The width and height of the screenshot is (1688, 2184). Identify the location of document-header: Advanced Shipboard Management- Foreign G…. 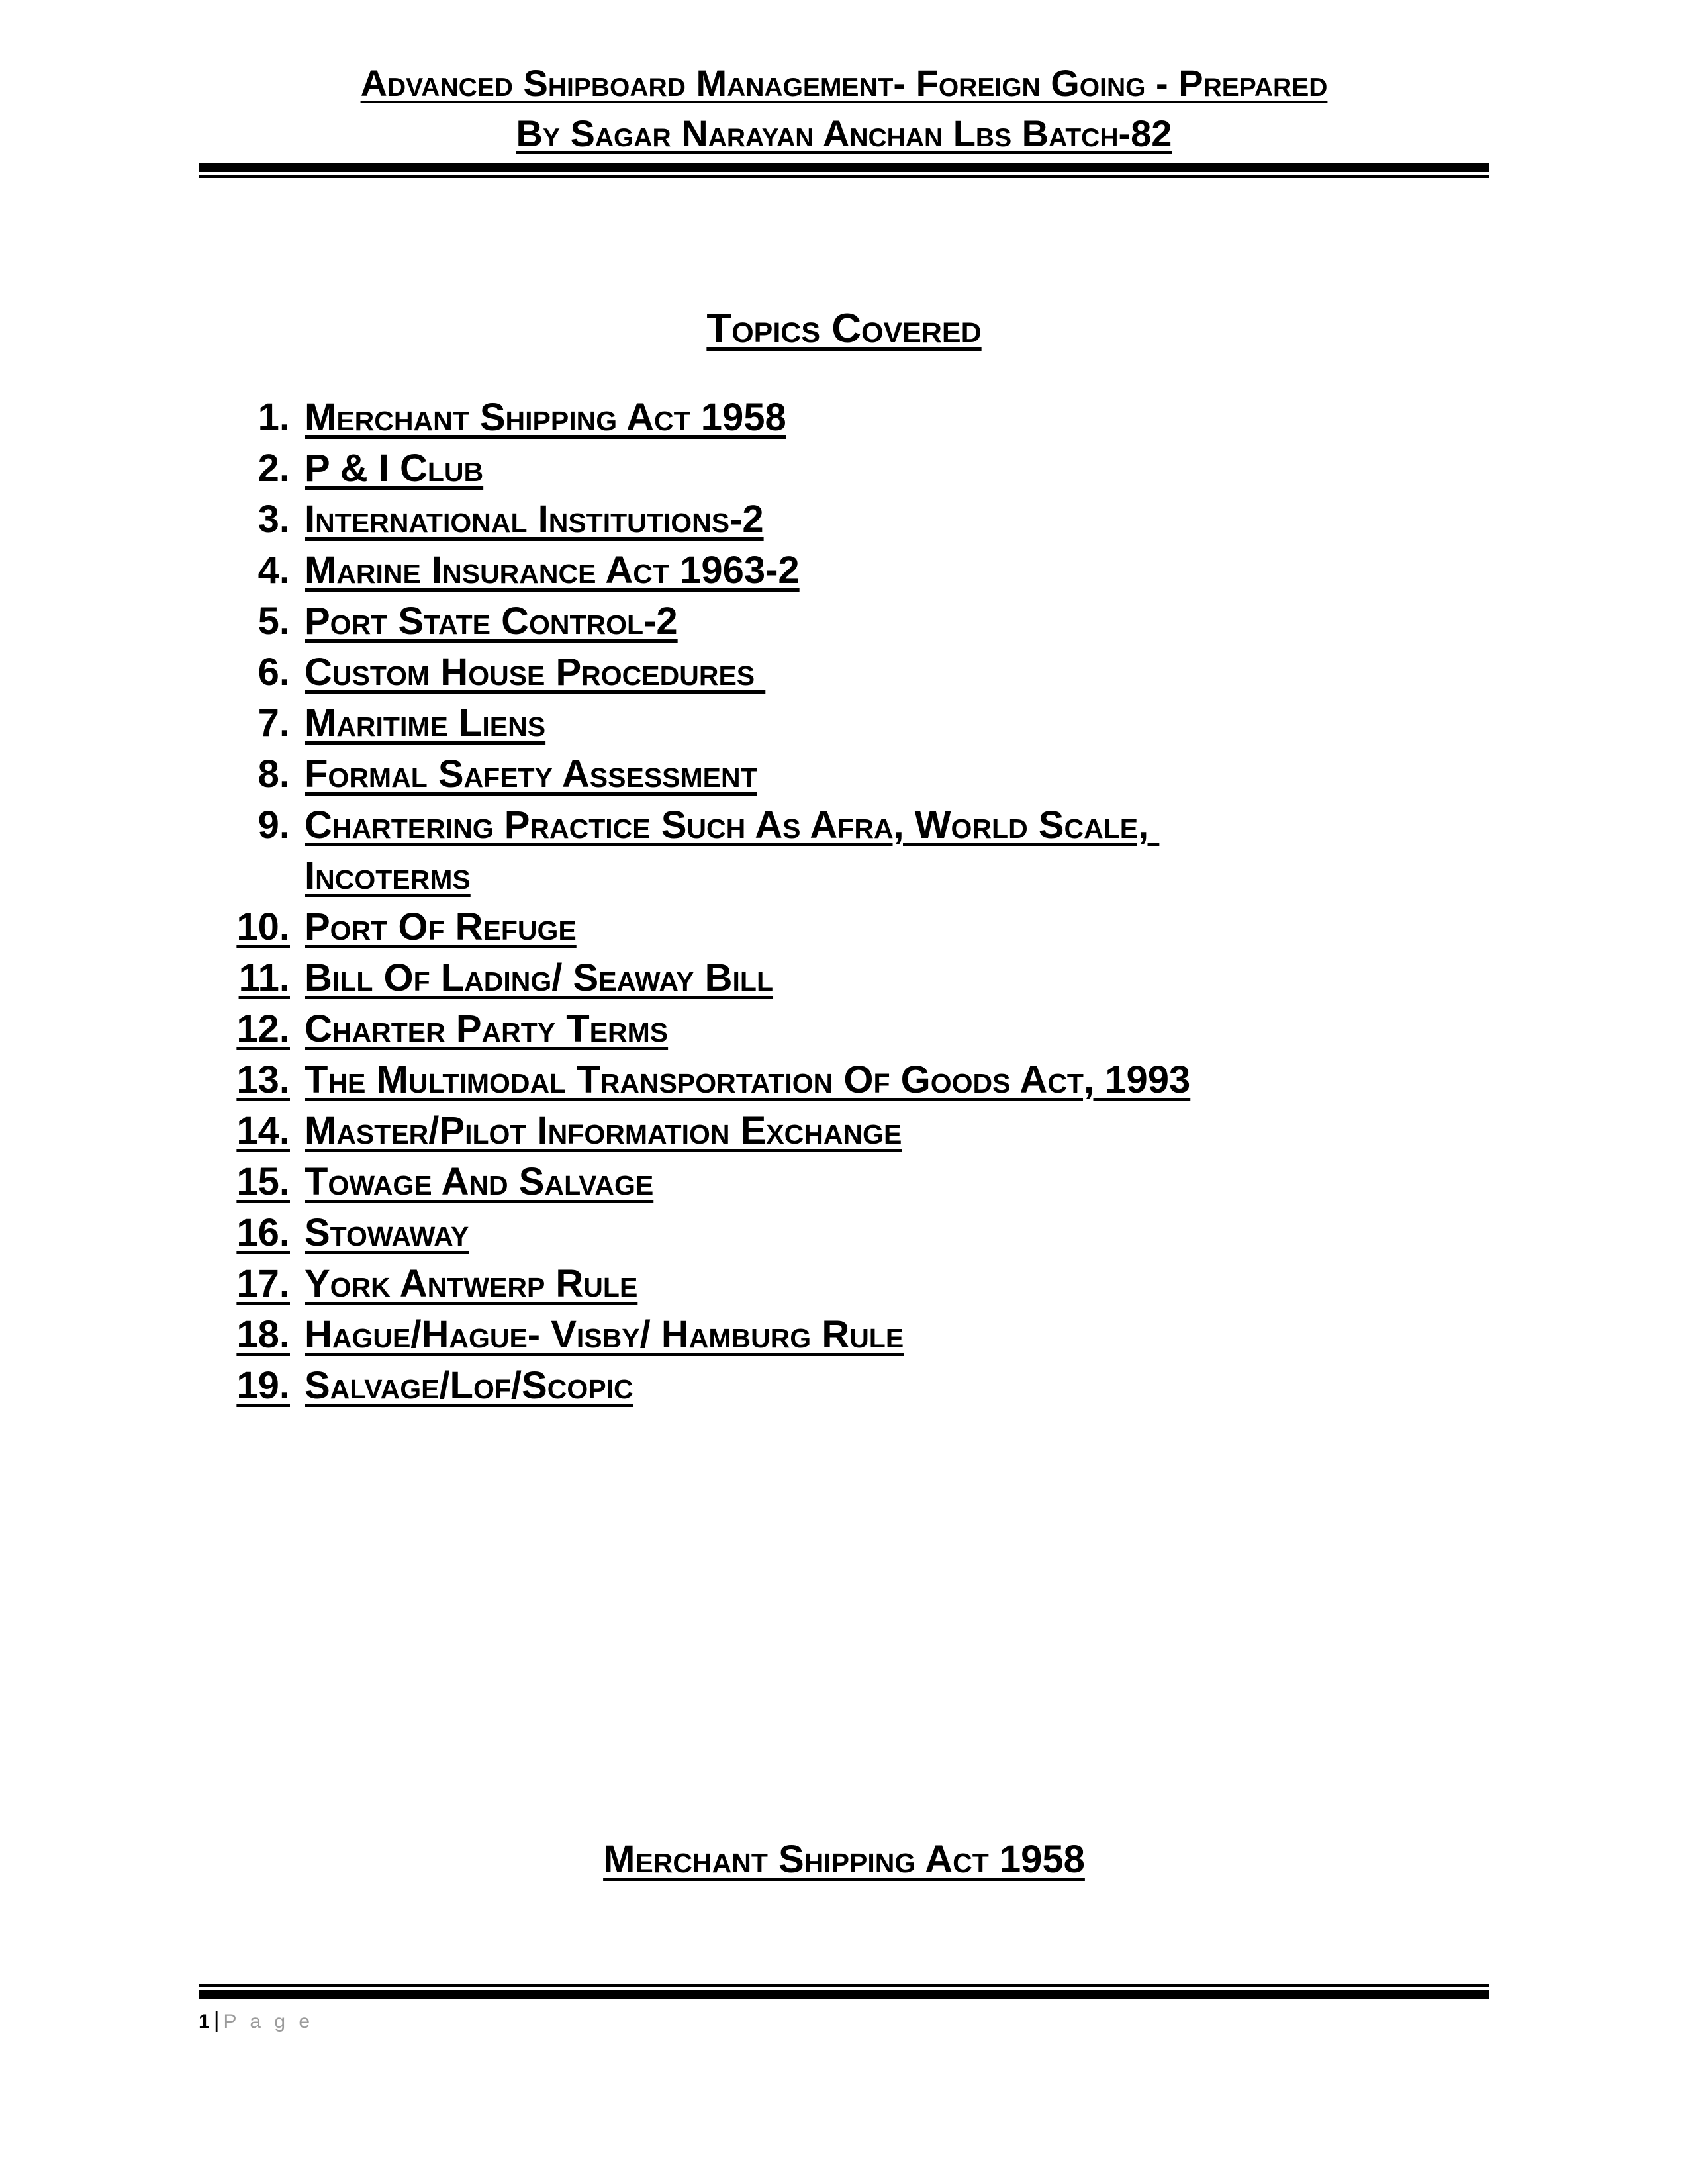
(844, 108).